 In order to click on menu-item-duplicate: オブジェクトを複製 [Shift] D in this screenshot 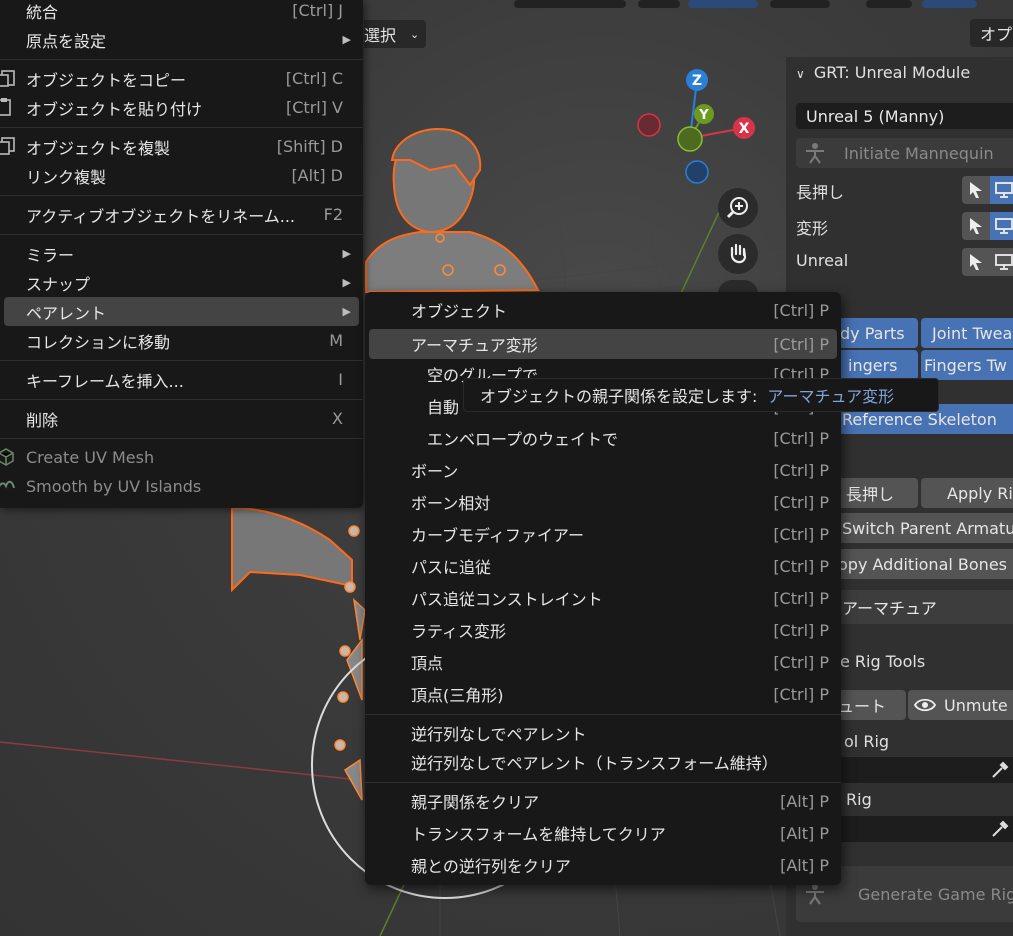, I will do `click(181, 146)`.